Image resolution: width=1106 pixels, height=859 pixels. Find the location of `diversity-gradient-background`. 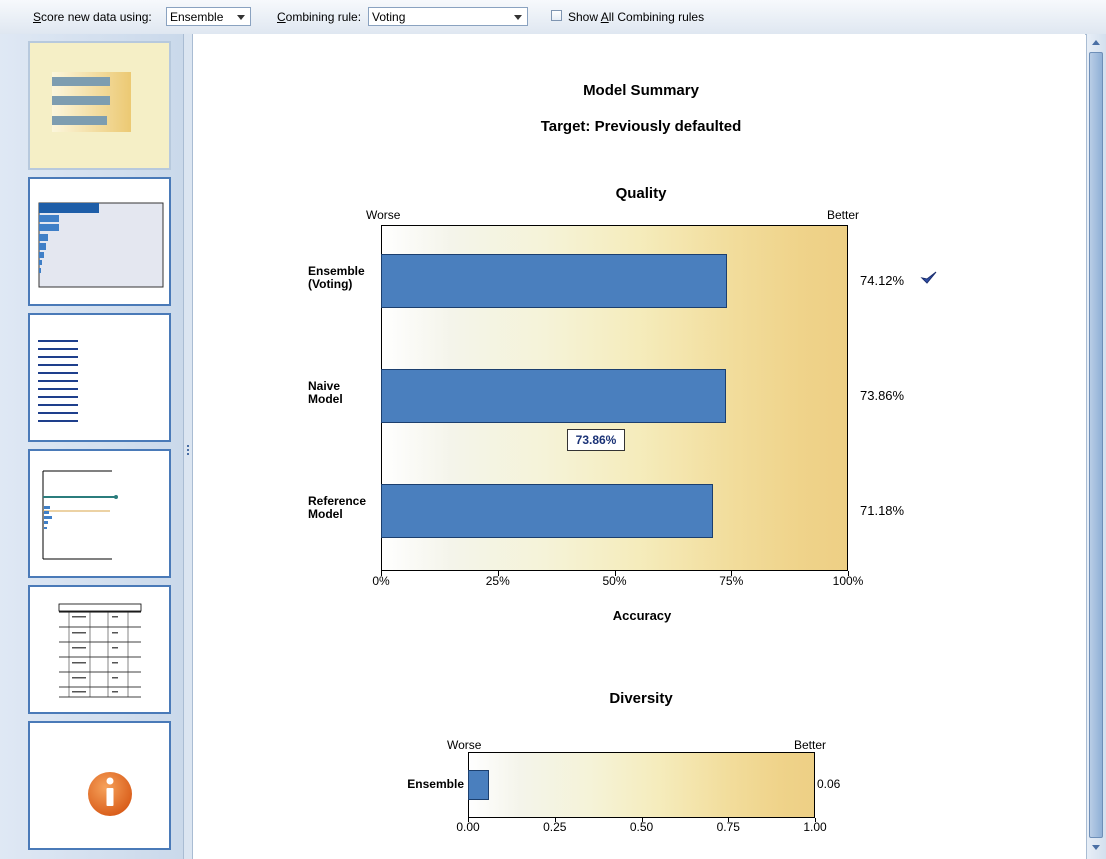

diversity-gradient-background is located at coordinates (641, 785).